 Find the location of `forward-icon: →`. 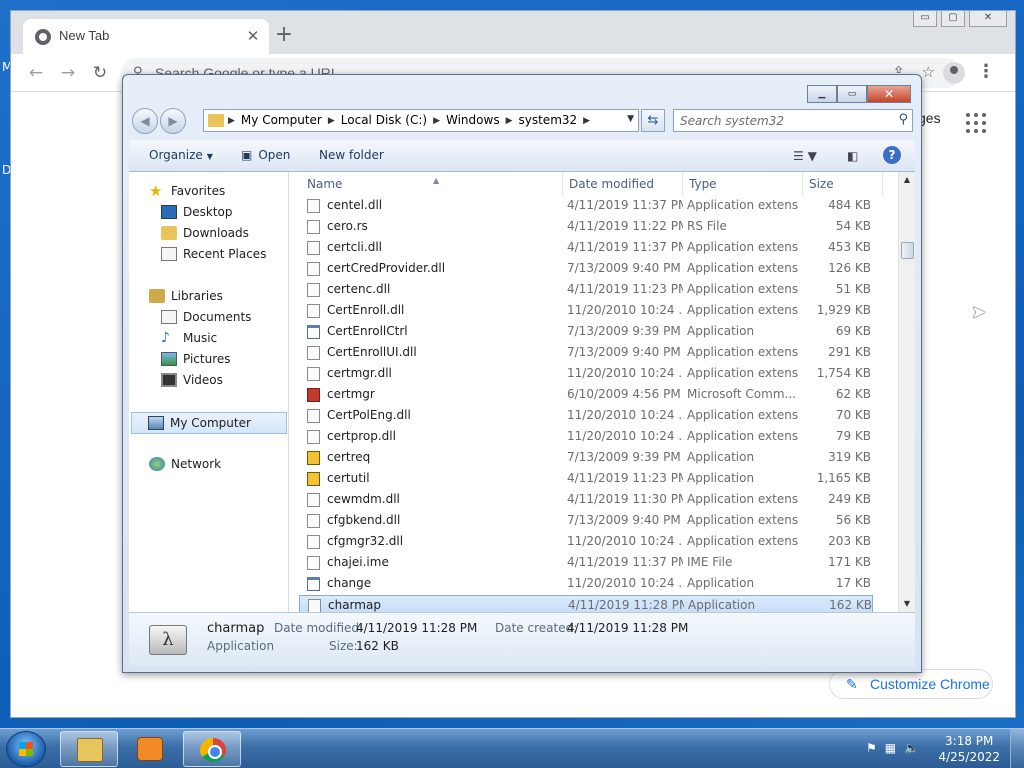

forward-icon: → is located at coordinates (68, 73).